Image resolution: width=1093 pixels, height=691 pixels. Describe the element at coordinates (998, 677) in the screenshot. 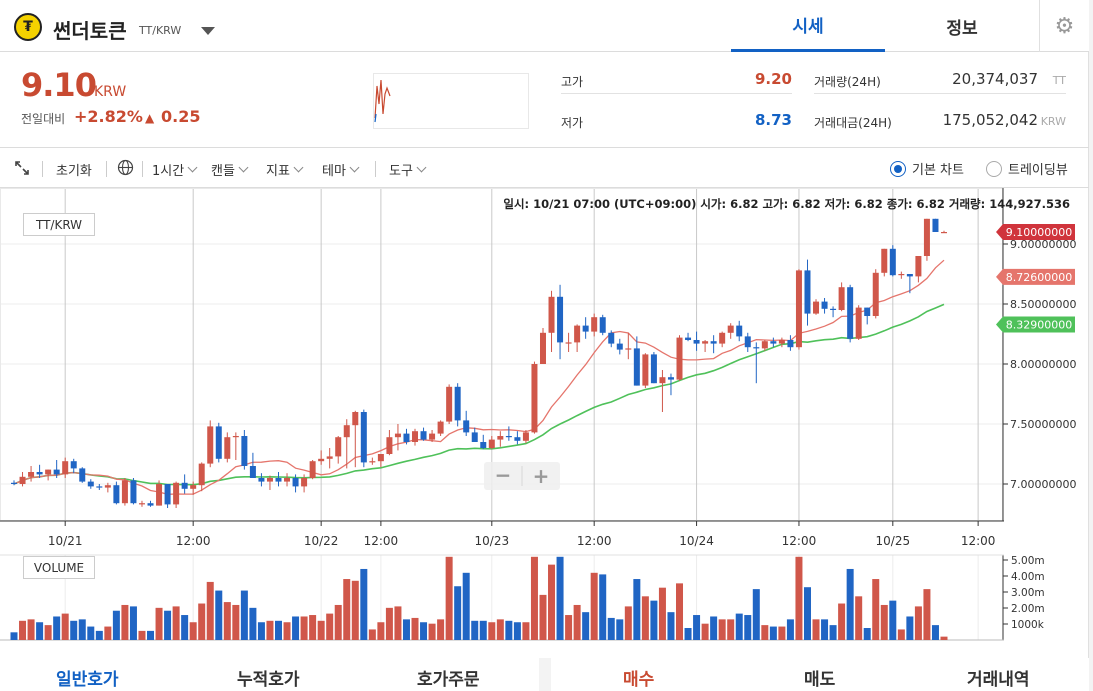

I see `tab-trade-history: 거래내역` at that location.